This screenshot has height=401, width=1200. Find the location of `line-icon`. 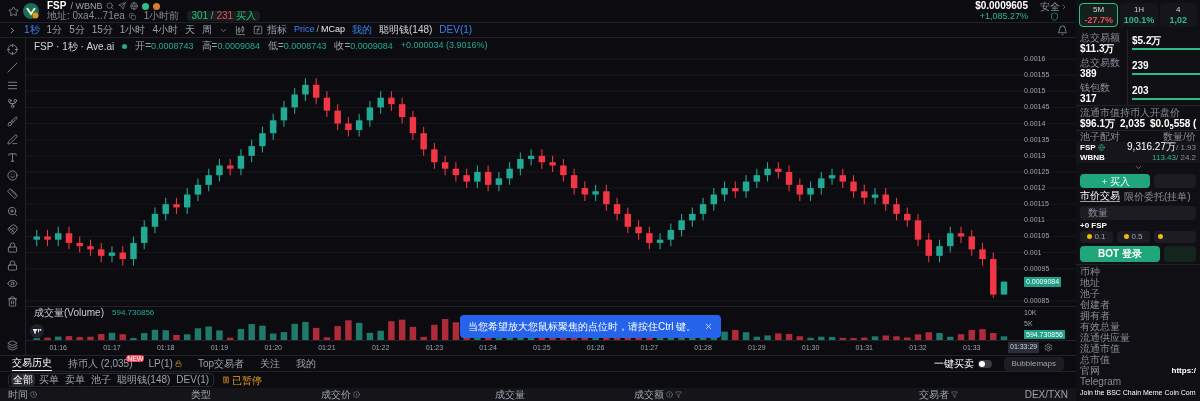

line-icon is located at coordinates (12, 67).